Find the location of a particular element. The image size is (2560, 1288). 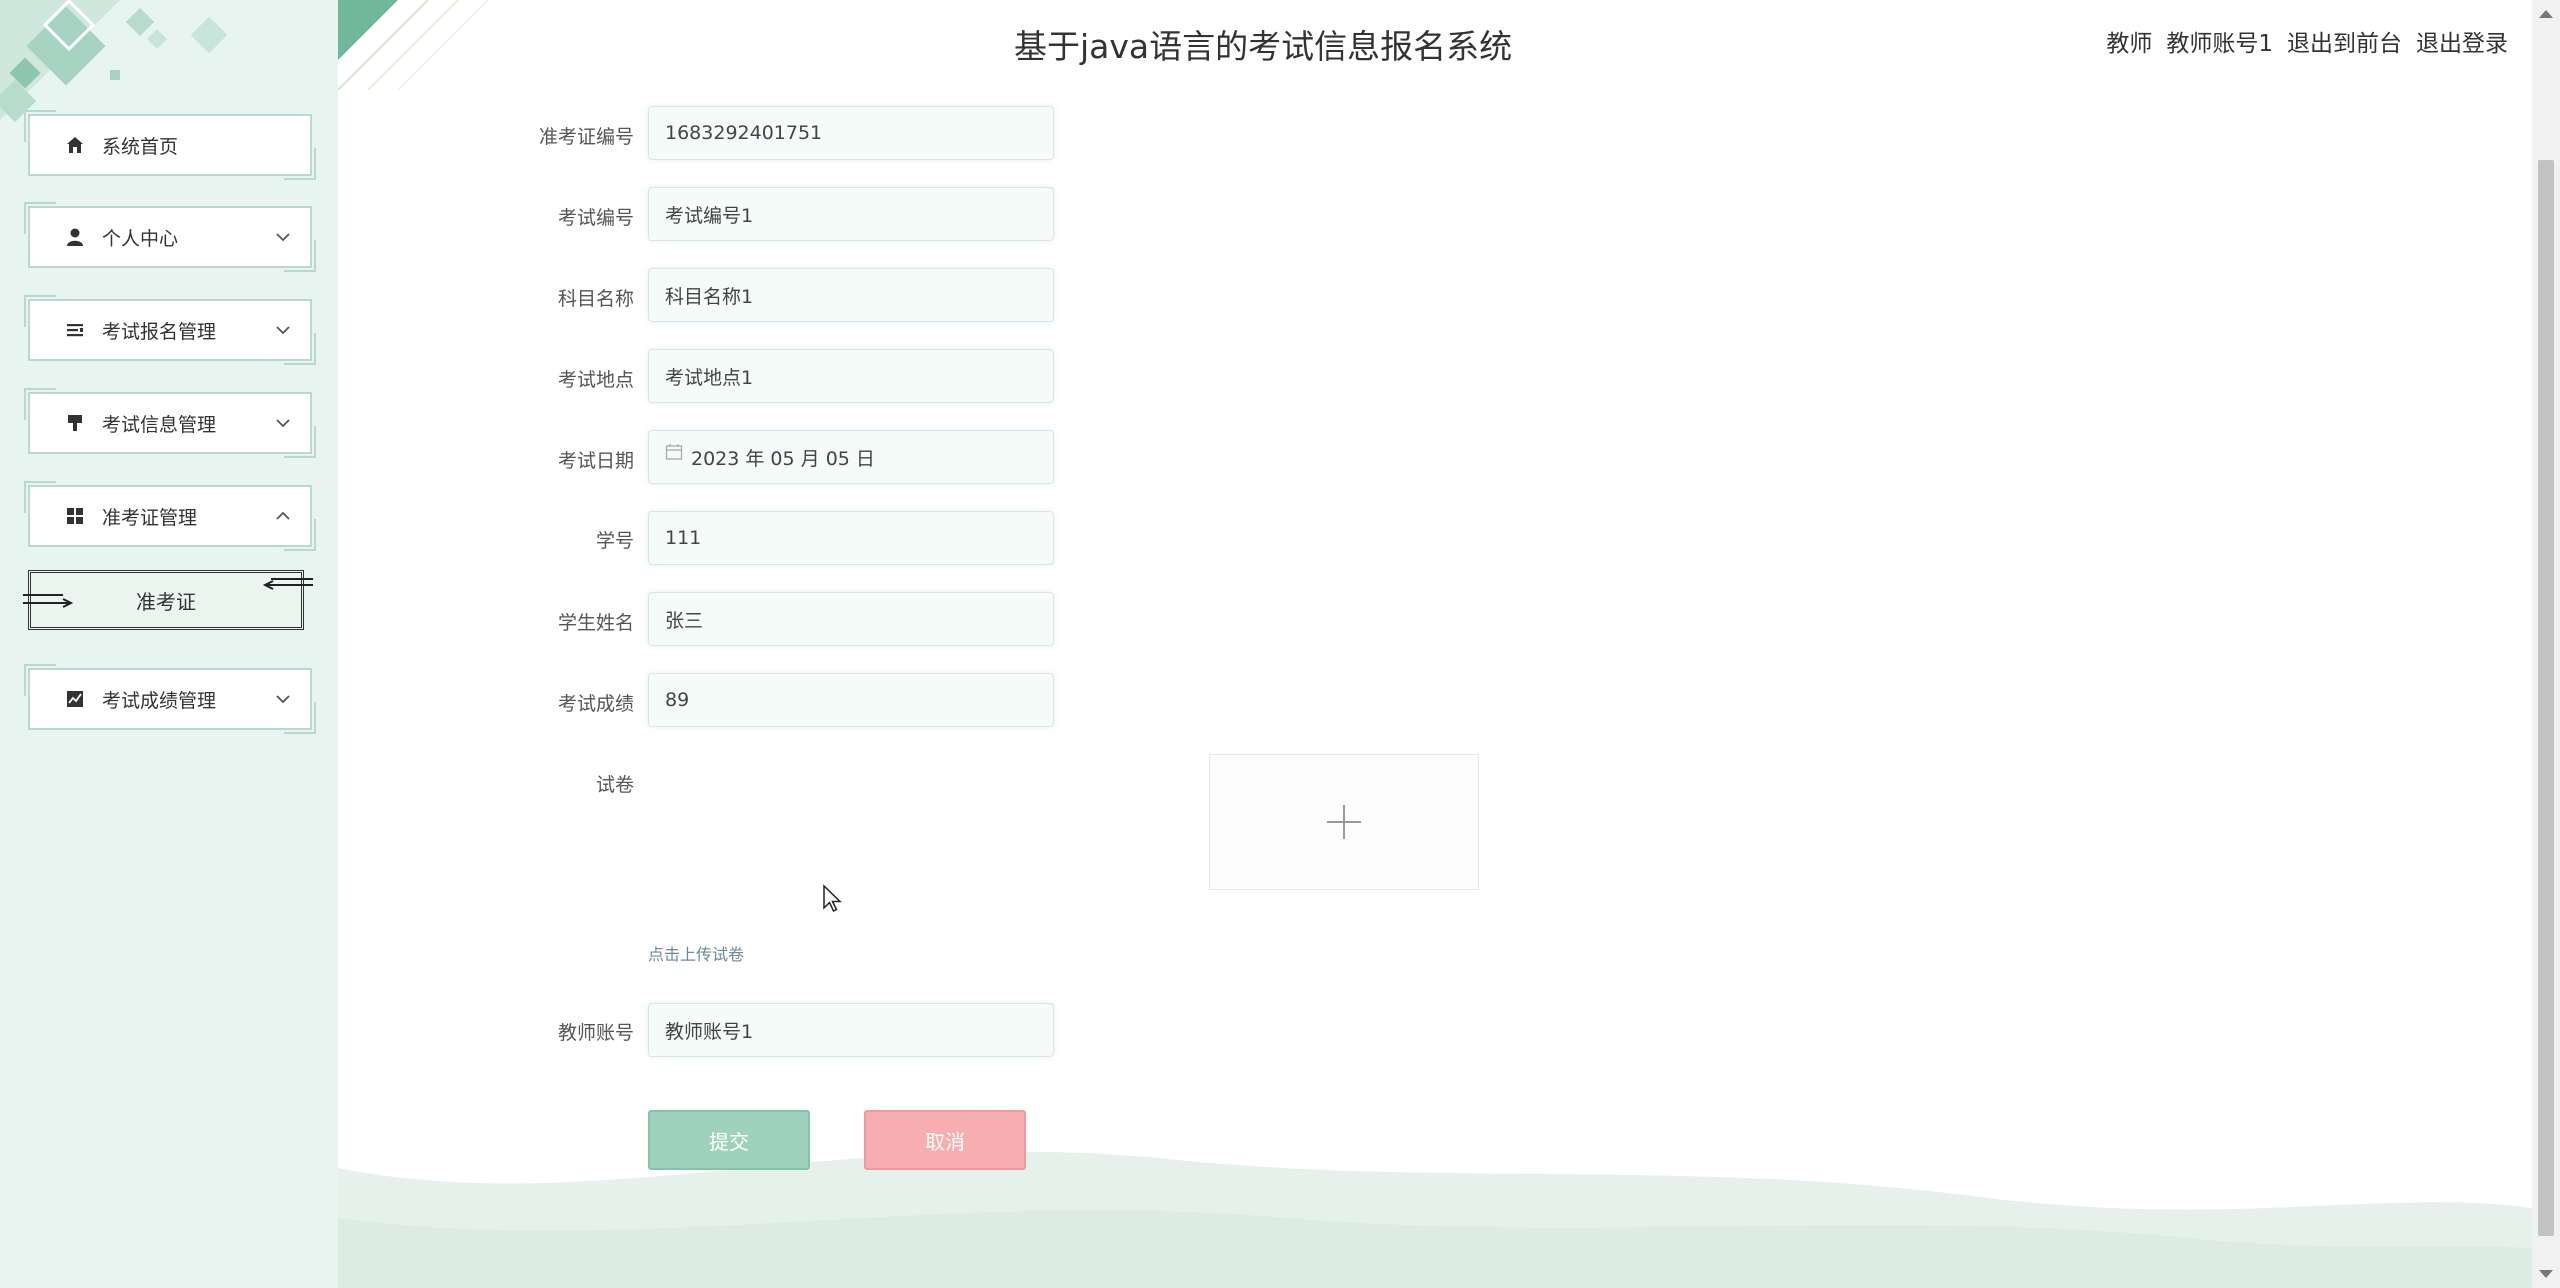

sidebar-item-exam-registration: 考试报名管理 is located at coordinates (170, 330).